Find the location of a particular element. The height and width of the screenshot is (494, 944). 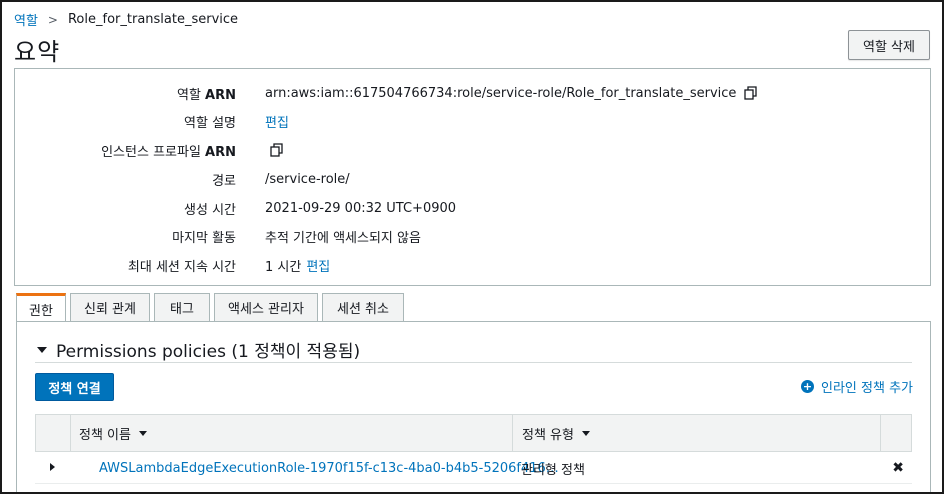

max-session-value-wrap: 1 시간 편집 is located at coordinates (297, 265).